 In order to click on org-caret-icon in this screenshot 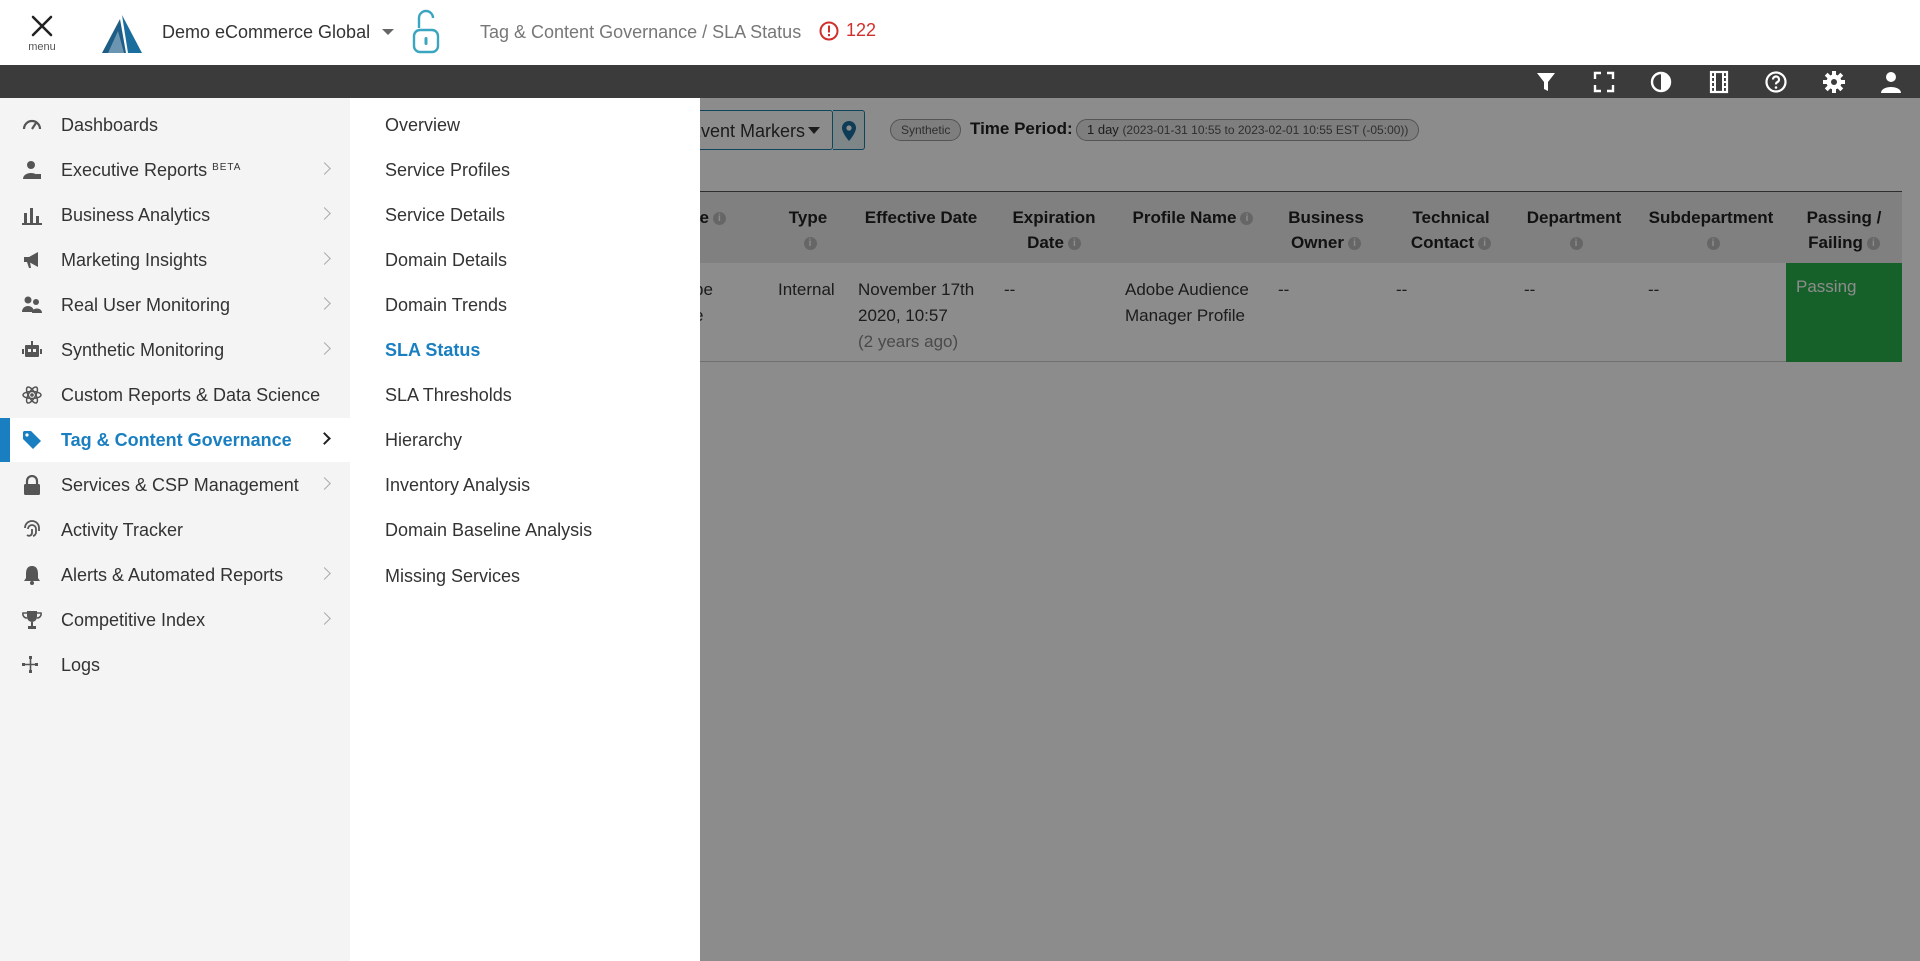, I will do `click(388, 32)`.